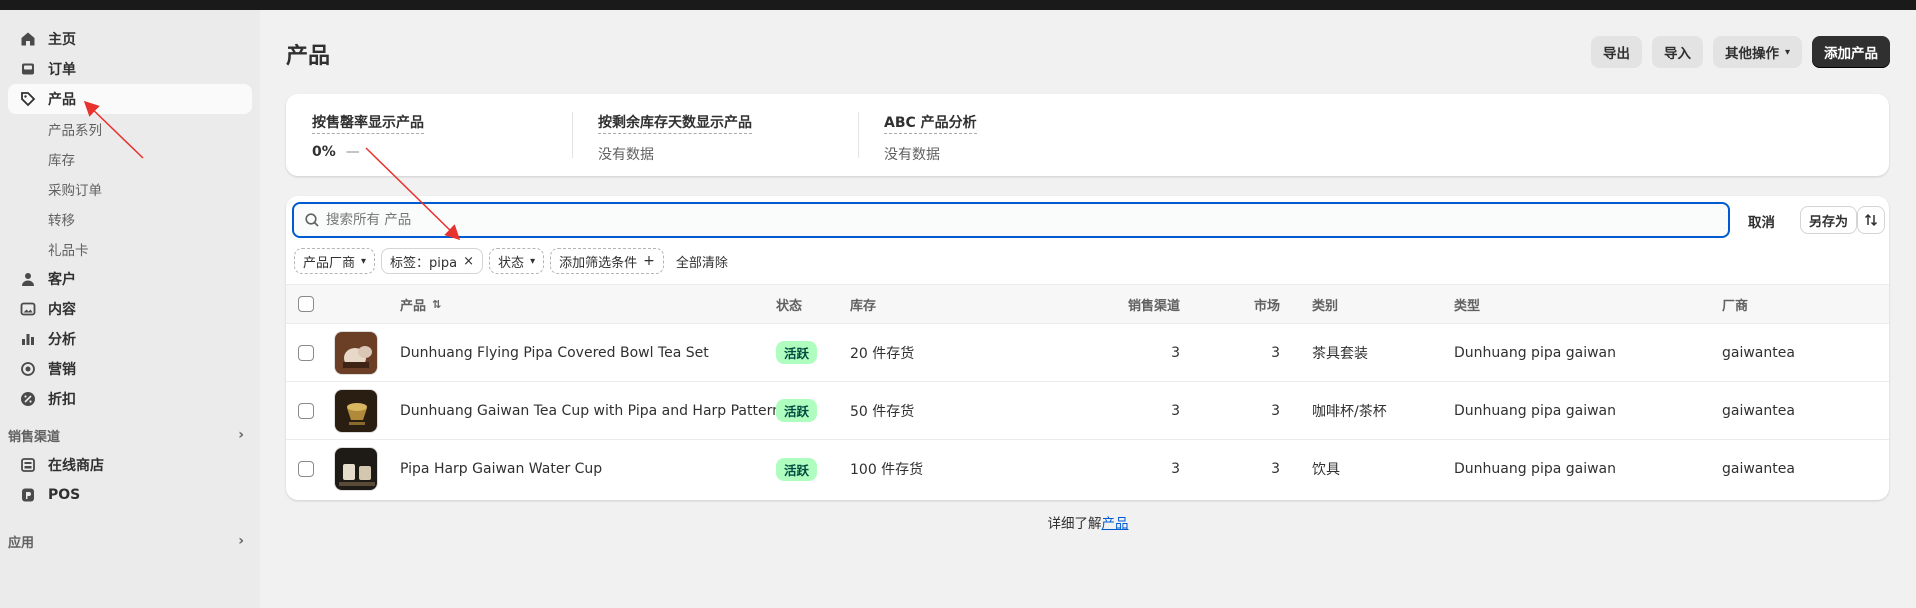 This screenshot has width=1916, height=608. Describe the element at coordinates (324, 152) in the screenshot. I see `metric-value-number: 0%` at that location.